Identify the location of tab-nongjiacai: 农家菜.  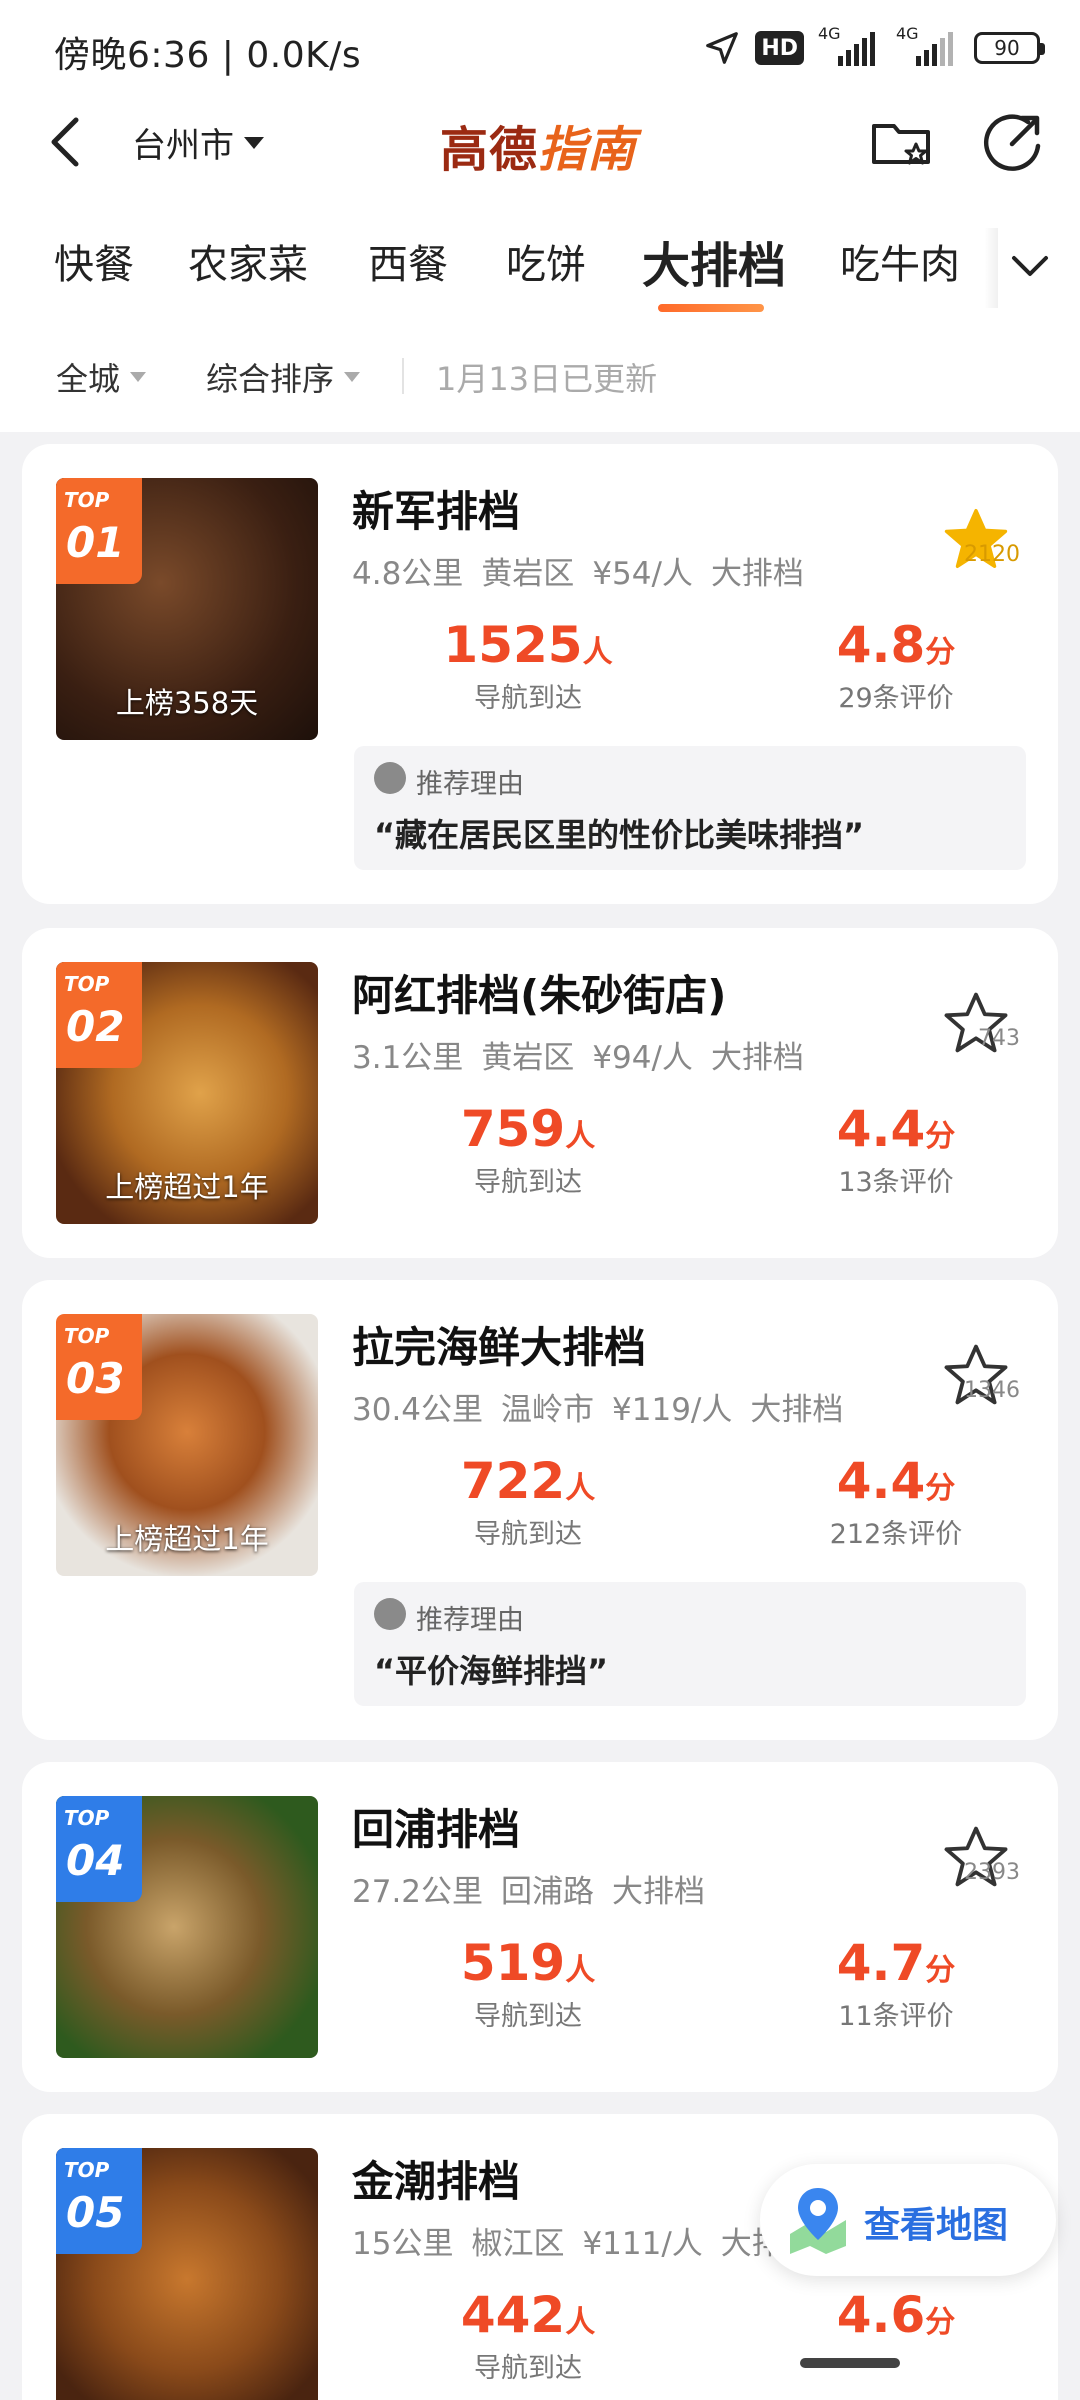
(248, 261).